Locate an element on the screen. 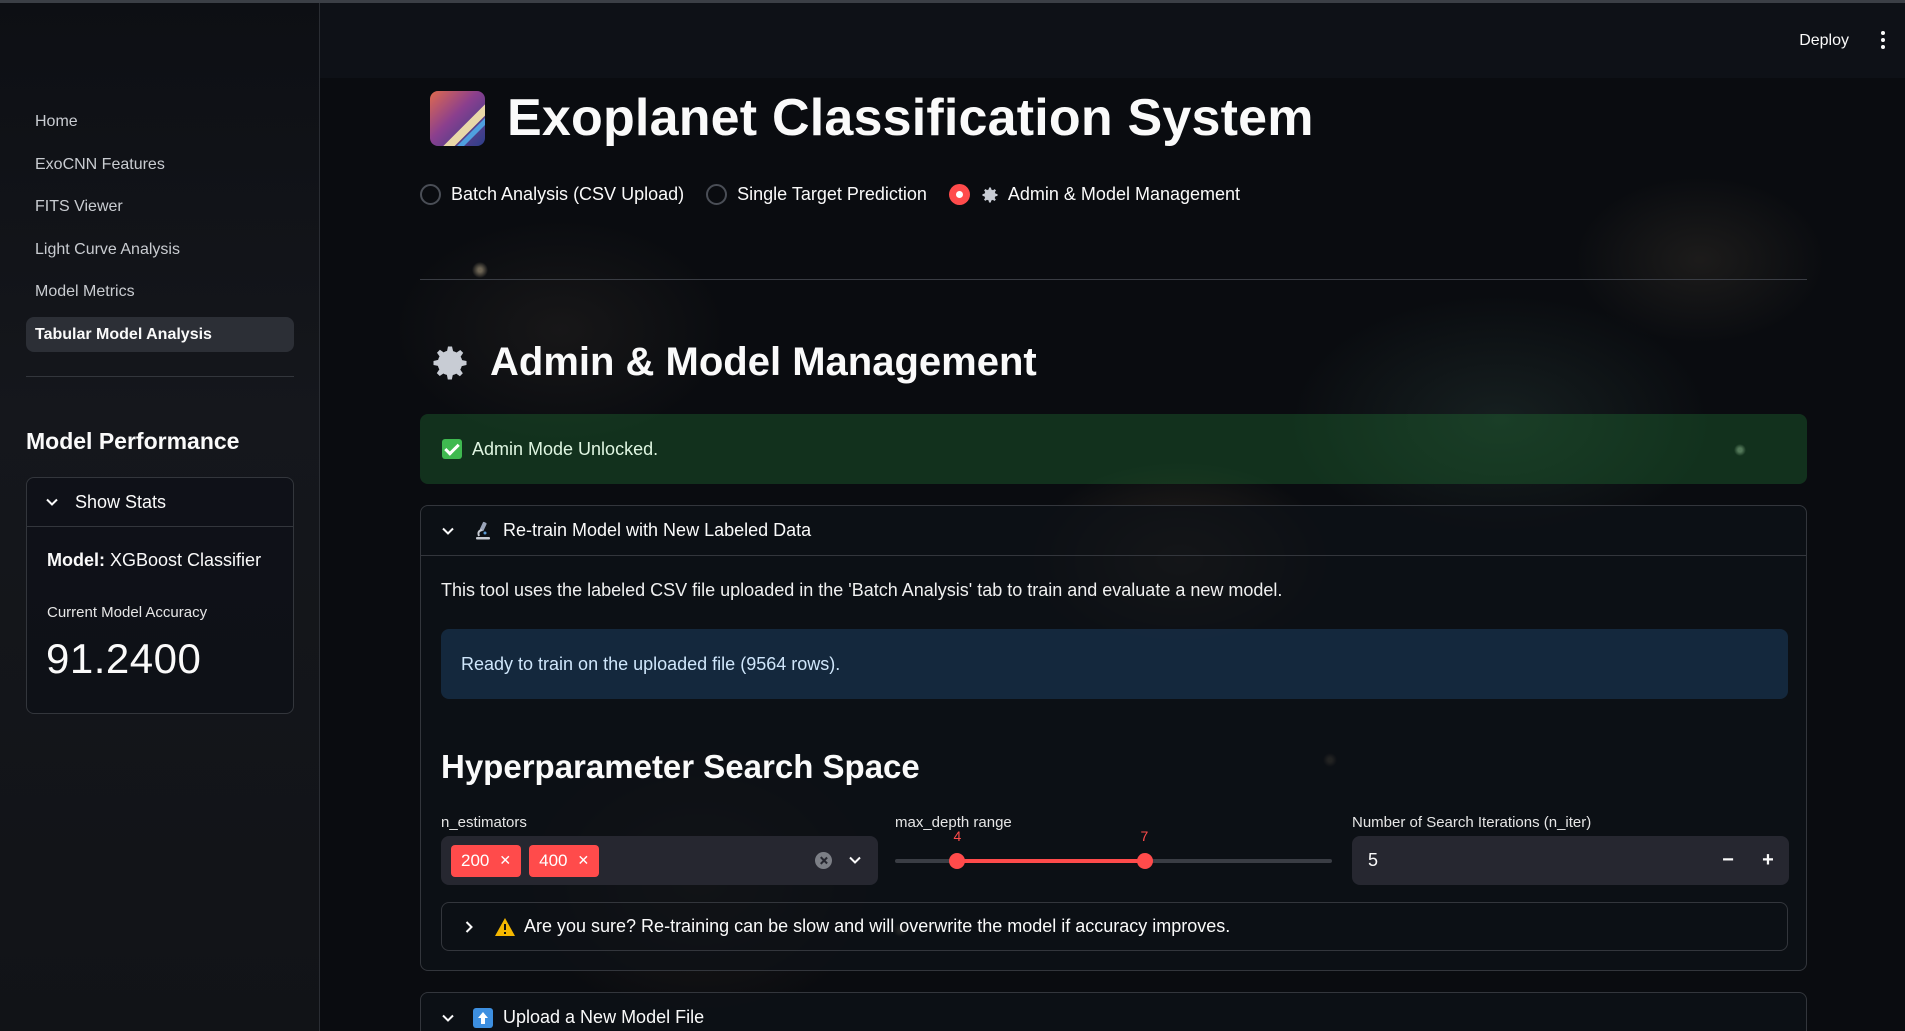  slider-min-value: 4 is located at coordinates (957, 836).